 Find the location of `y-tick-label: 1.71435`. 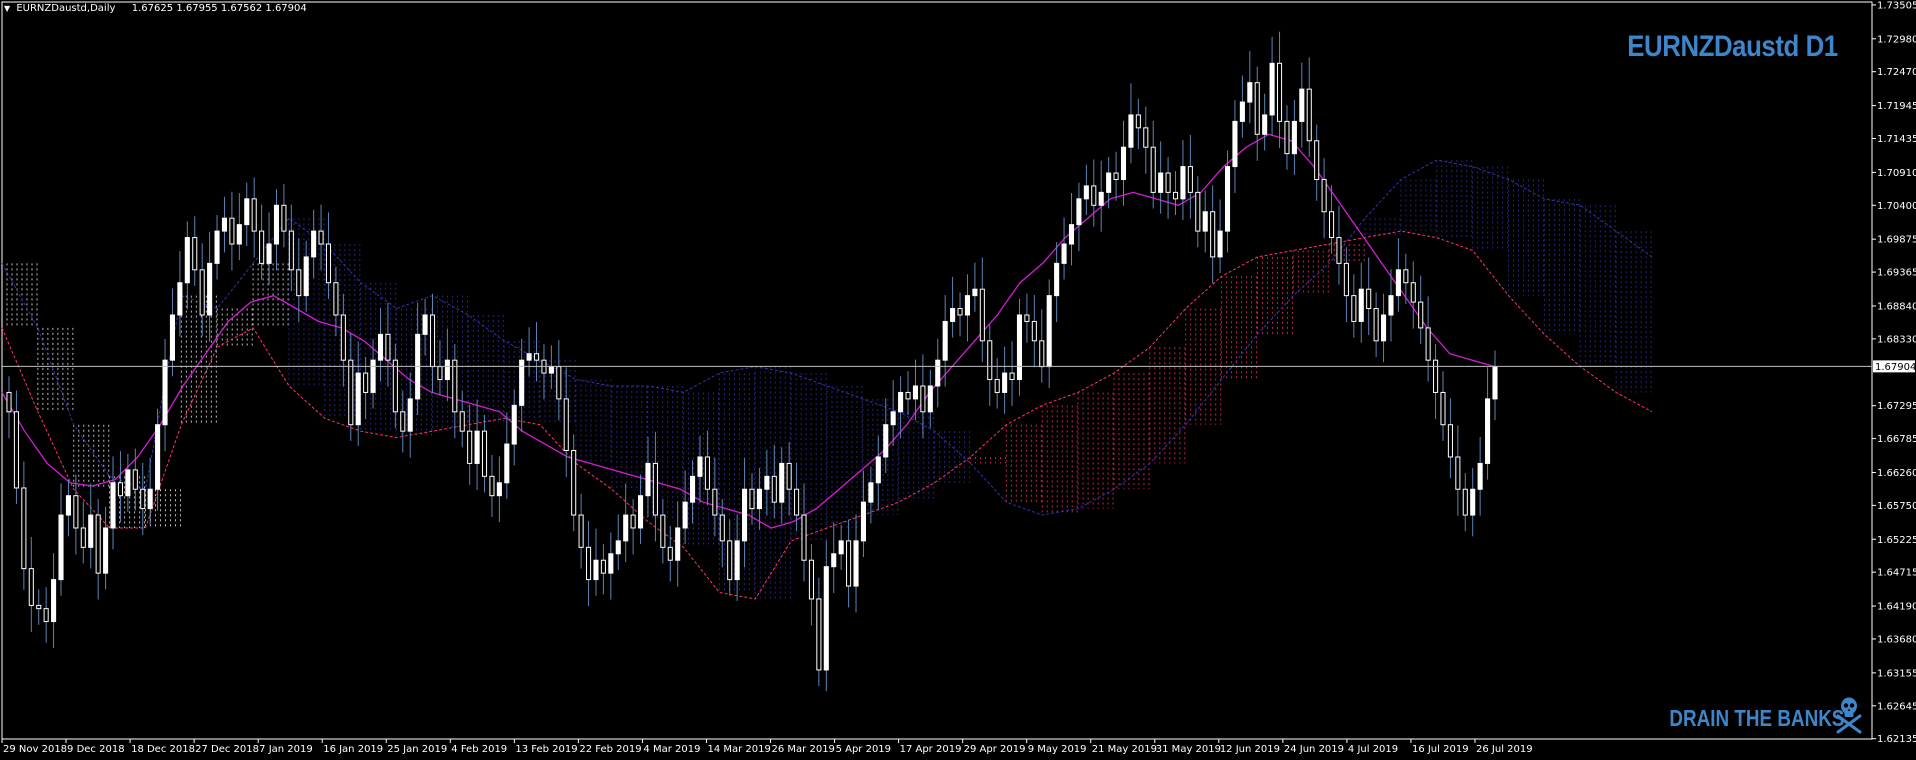

y-tick-label: 1.71435 is located at coordinates (1896, 139).